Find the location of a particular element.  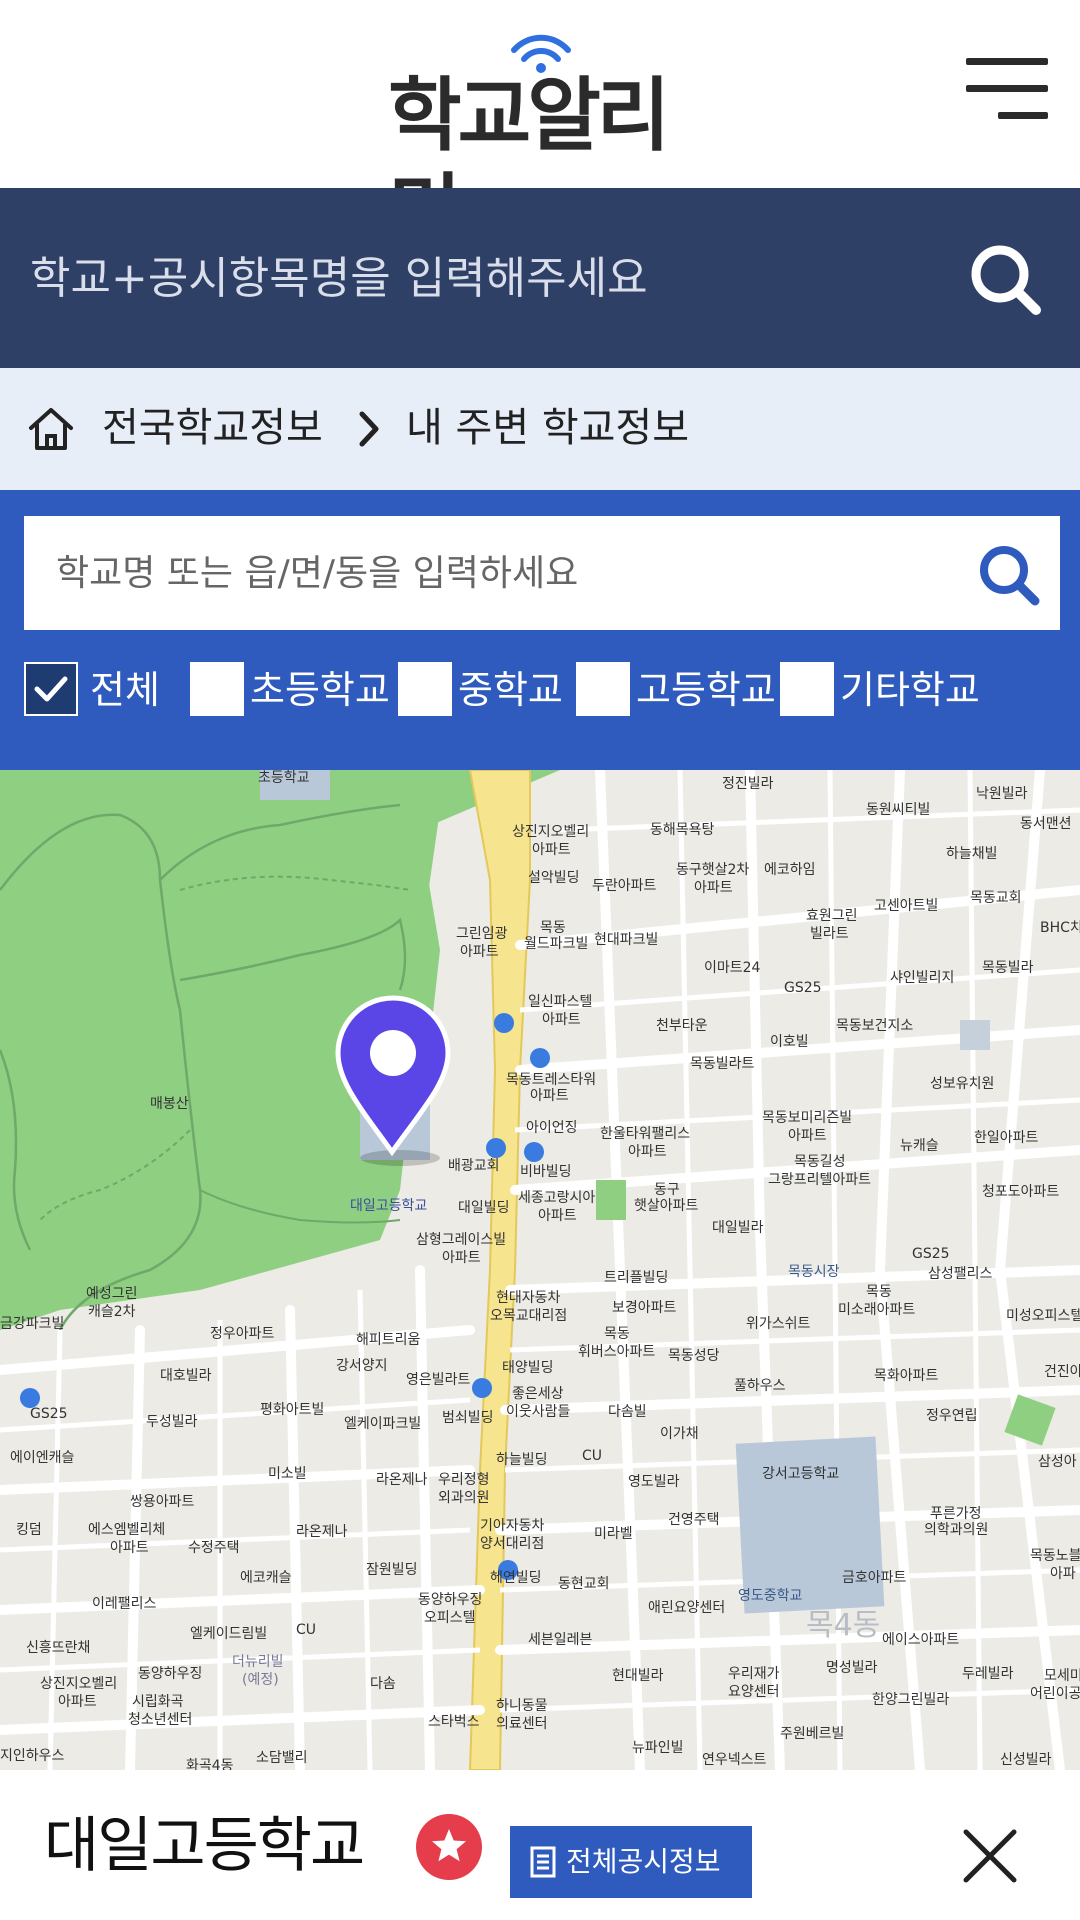

map-label: 좋은세상 is located at coordinates (538, 1394).